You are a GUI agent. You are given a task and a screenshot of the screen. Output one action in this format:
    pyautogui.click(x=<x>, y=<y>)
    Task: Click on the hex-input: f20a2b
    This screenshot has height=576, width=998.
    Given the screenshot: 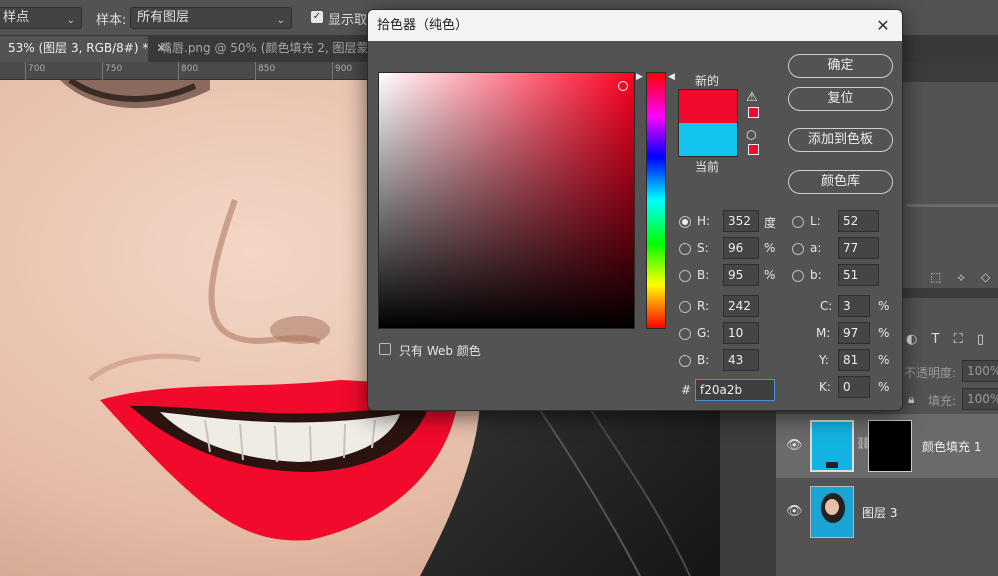 What is the action you would take?
    pyautogui.click(x=735, y=390)
    